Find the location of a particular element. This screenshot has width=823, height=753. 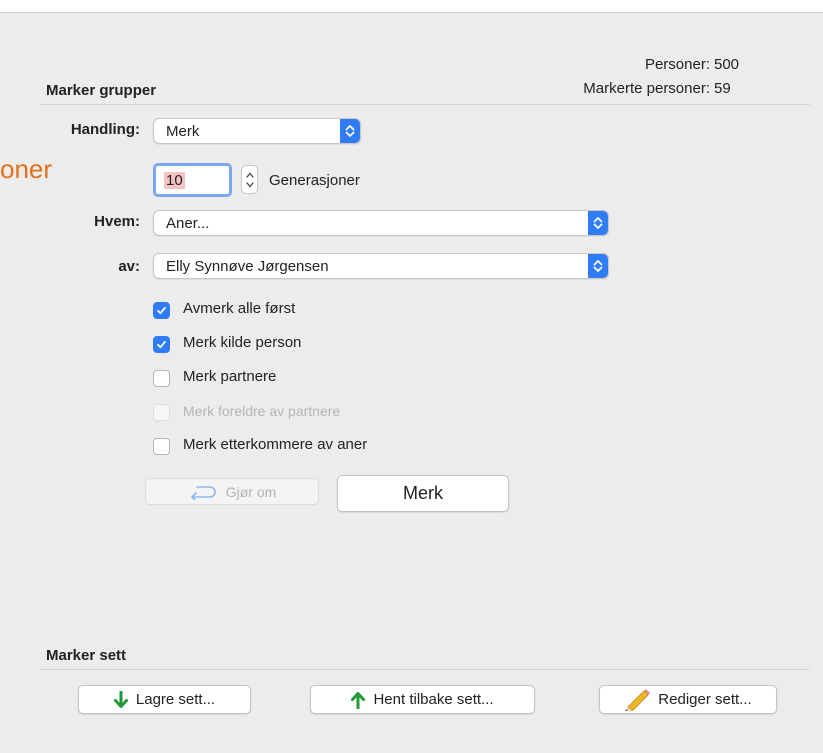

checkbox-label: Merk foreldre av partnere is located at coordinates (262, 411).